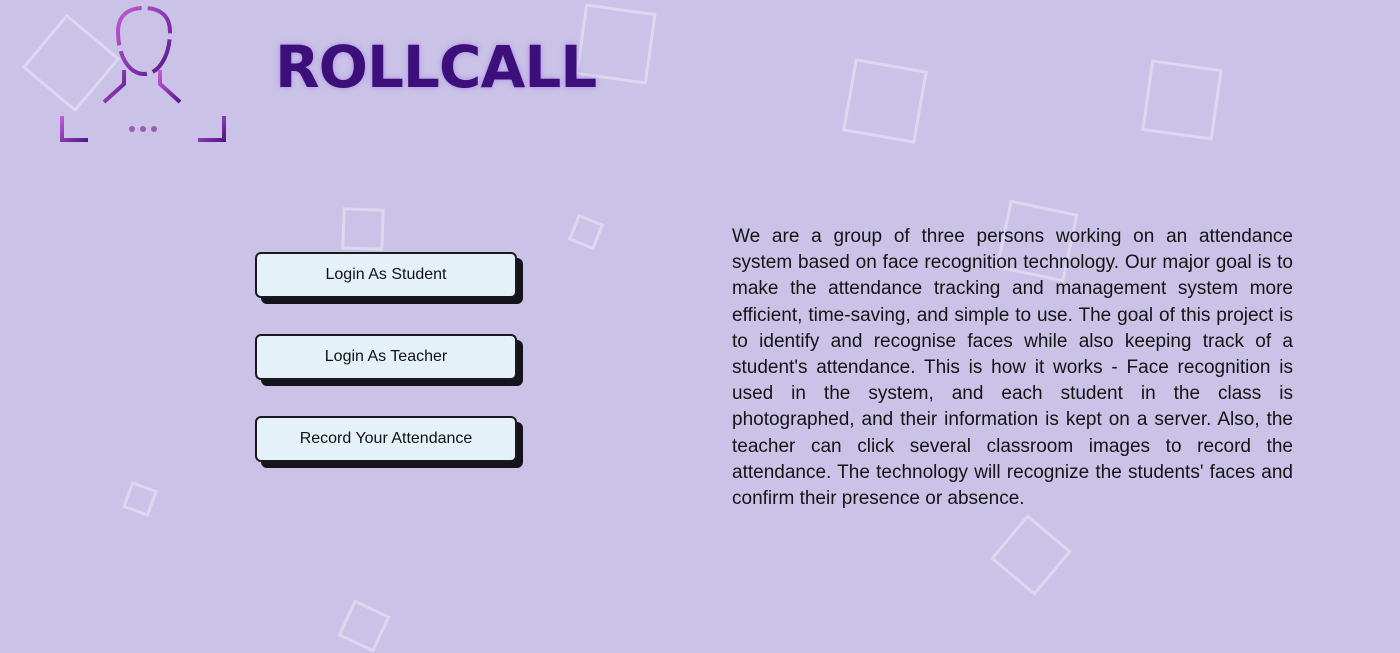 The image size is (1400, 653). I want to click on face-scan-icon, so click(143, 71).